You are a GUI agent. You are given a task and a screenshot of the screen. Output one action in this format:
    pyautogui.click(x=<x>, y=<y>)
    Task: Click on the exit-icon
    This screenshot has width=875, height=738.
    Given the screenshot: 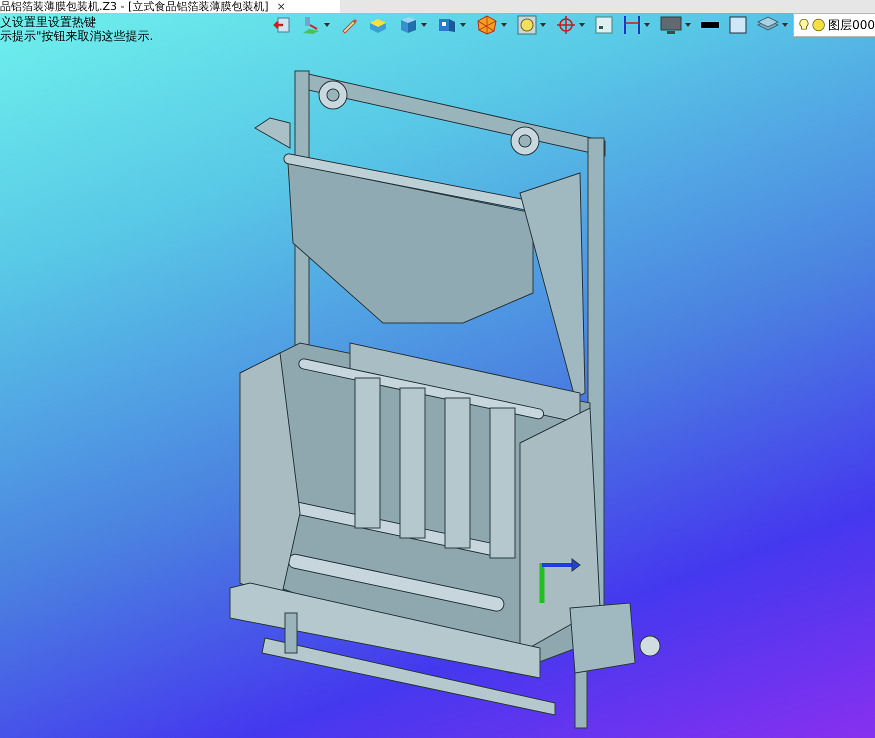 What is the action you would take?
    pyautogui.click(x=282, y=25)
    